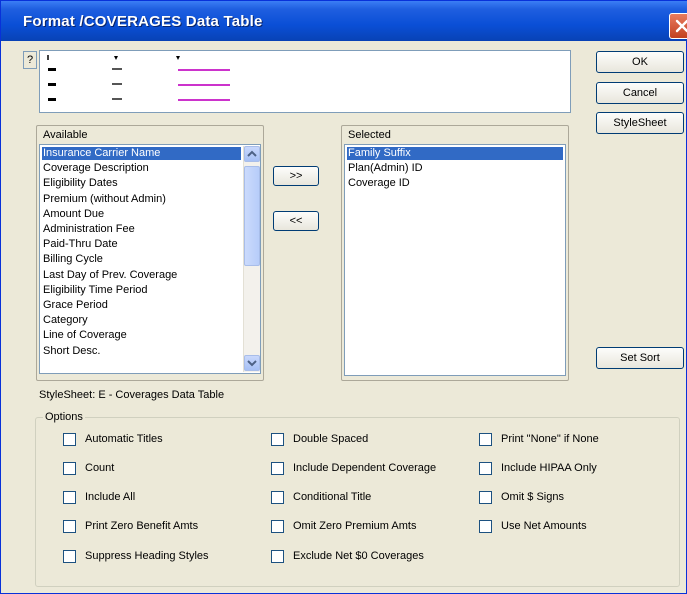 This screenshot has height=594, width=687. I want to click on option-checkbox: Include Dependent Coverage, so click(353, 468).